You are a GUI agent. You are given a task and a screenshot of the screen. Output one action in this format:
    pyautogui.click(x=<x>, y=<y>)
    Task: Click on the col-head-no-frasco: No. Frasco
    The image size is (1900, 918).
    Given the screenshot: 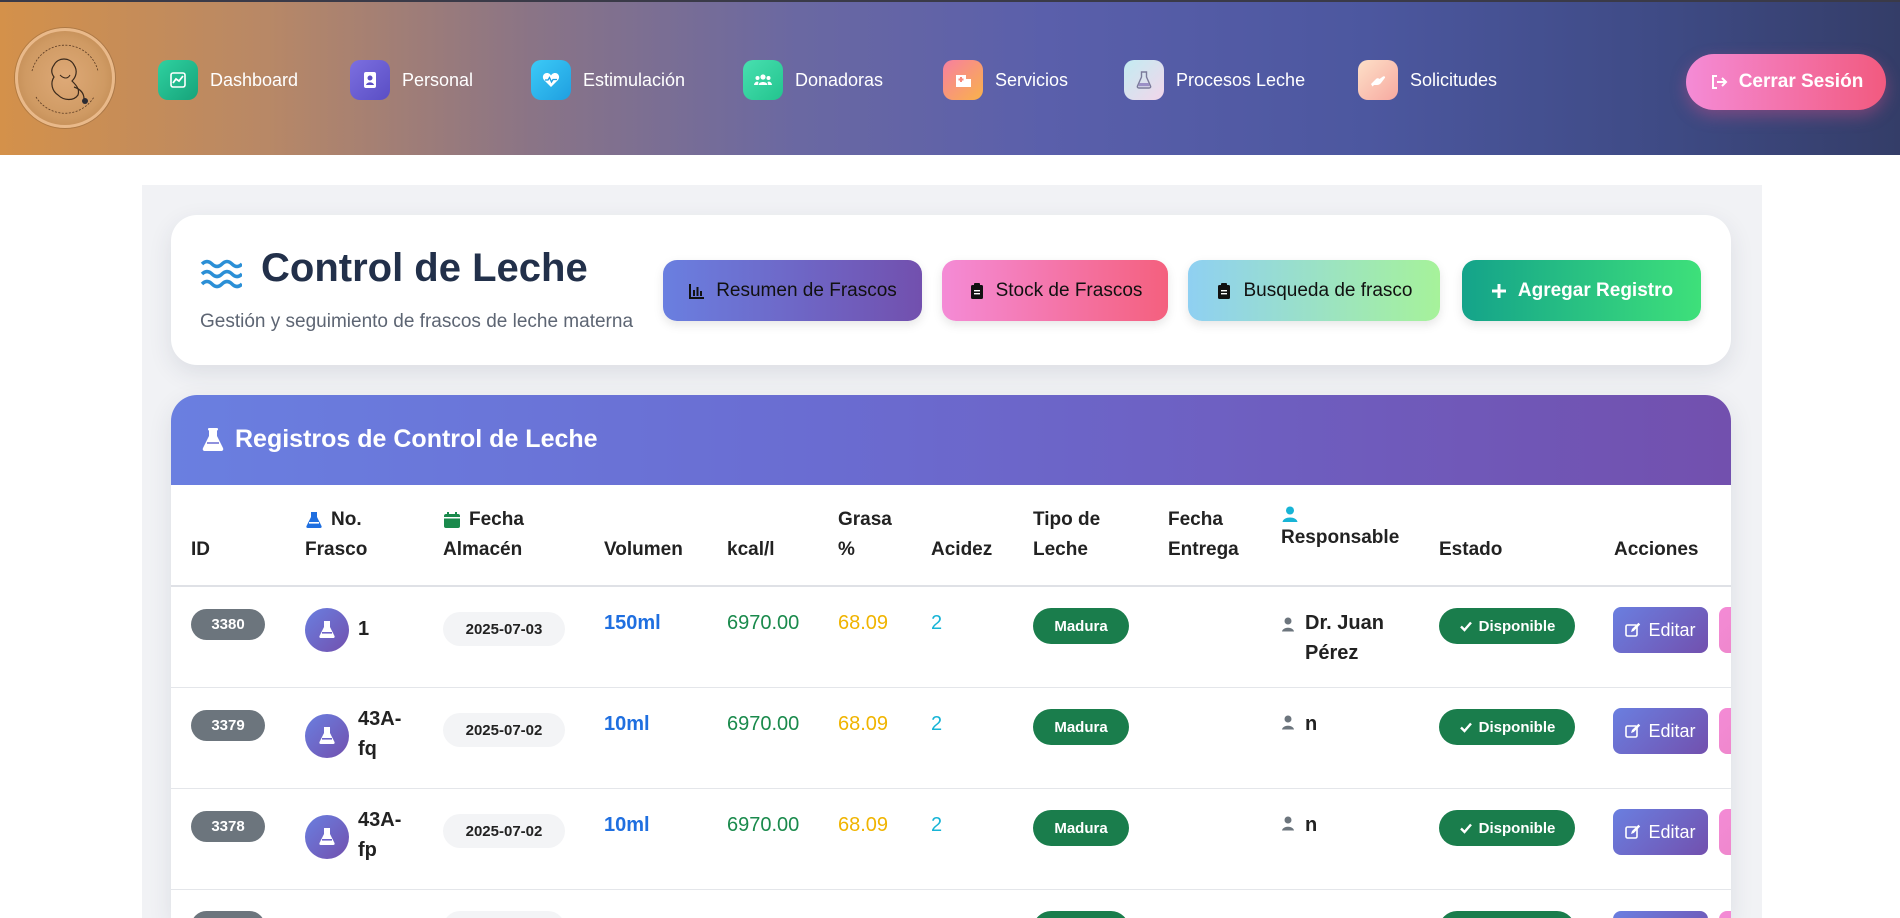 What is the action you would take?
    pyautogui.click(x=336, y=535)
    